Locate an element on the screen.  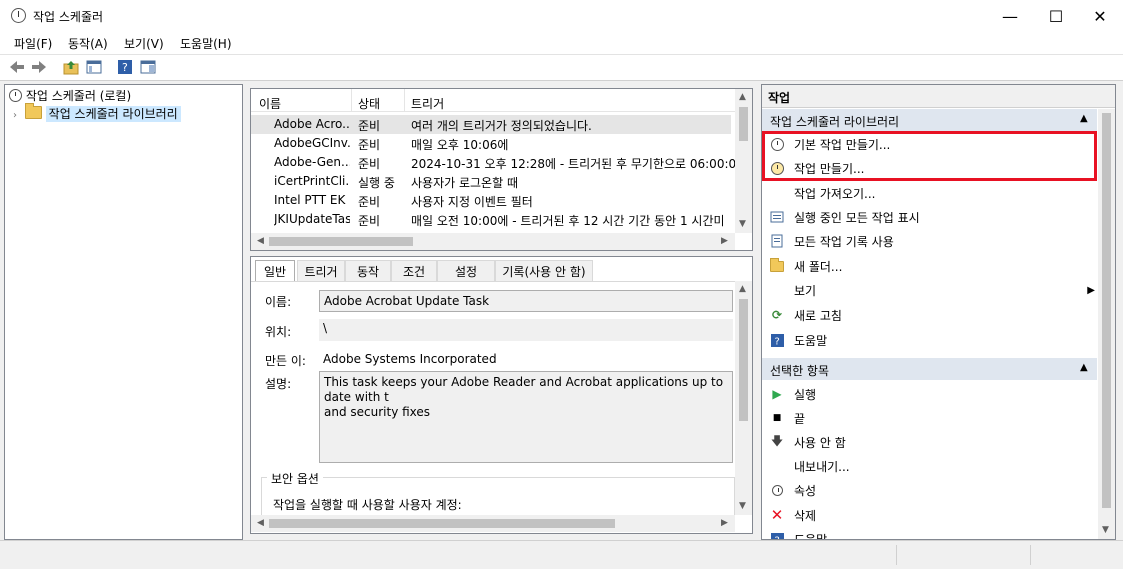
forward-icon is located at coordinates (39, 67).